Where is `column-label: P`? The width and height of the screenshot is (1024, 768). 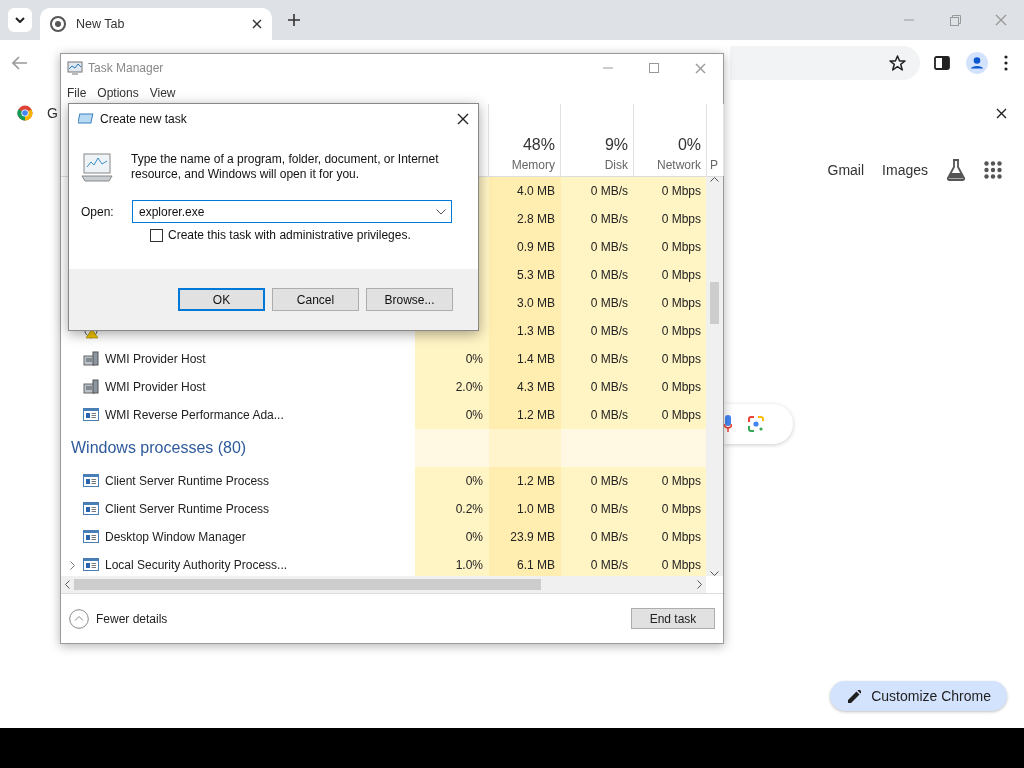
column-label: P is located at coordinates (714, 165).